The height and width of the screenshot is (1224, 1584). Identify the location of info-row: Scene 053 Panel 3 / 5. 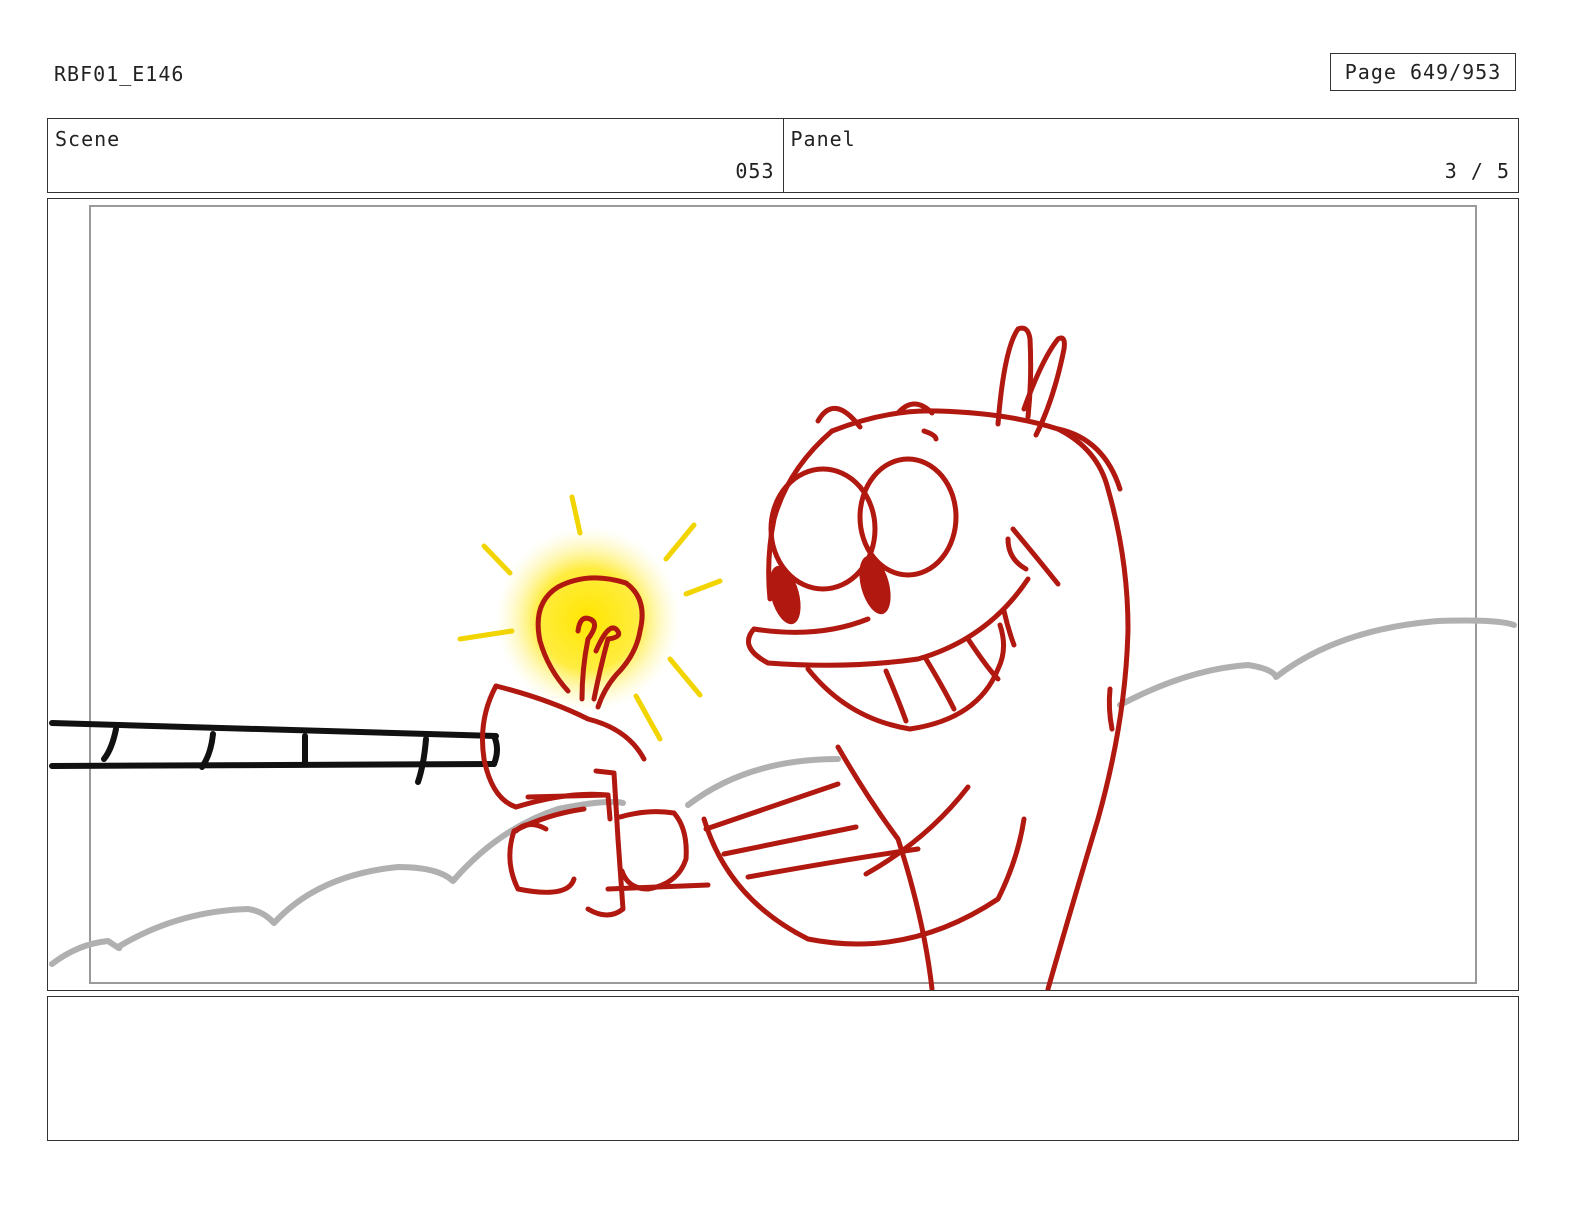
(783, 155).